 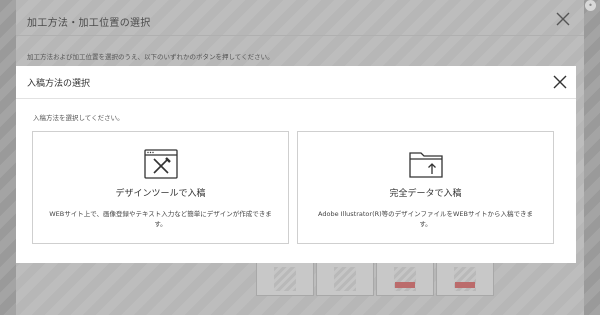 What do you see at coordinates (150, 57) in the screenshot?
I see `outer-dialog-instruction: 加工方法および加工位置を選択のうえ、以下のいずれかのボタンを押してください。` at bounding box center [150, 57].